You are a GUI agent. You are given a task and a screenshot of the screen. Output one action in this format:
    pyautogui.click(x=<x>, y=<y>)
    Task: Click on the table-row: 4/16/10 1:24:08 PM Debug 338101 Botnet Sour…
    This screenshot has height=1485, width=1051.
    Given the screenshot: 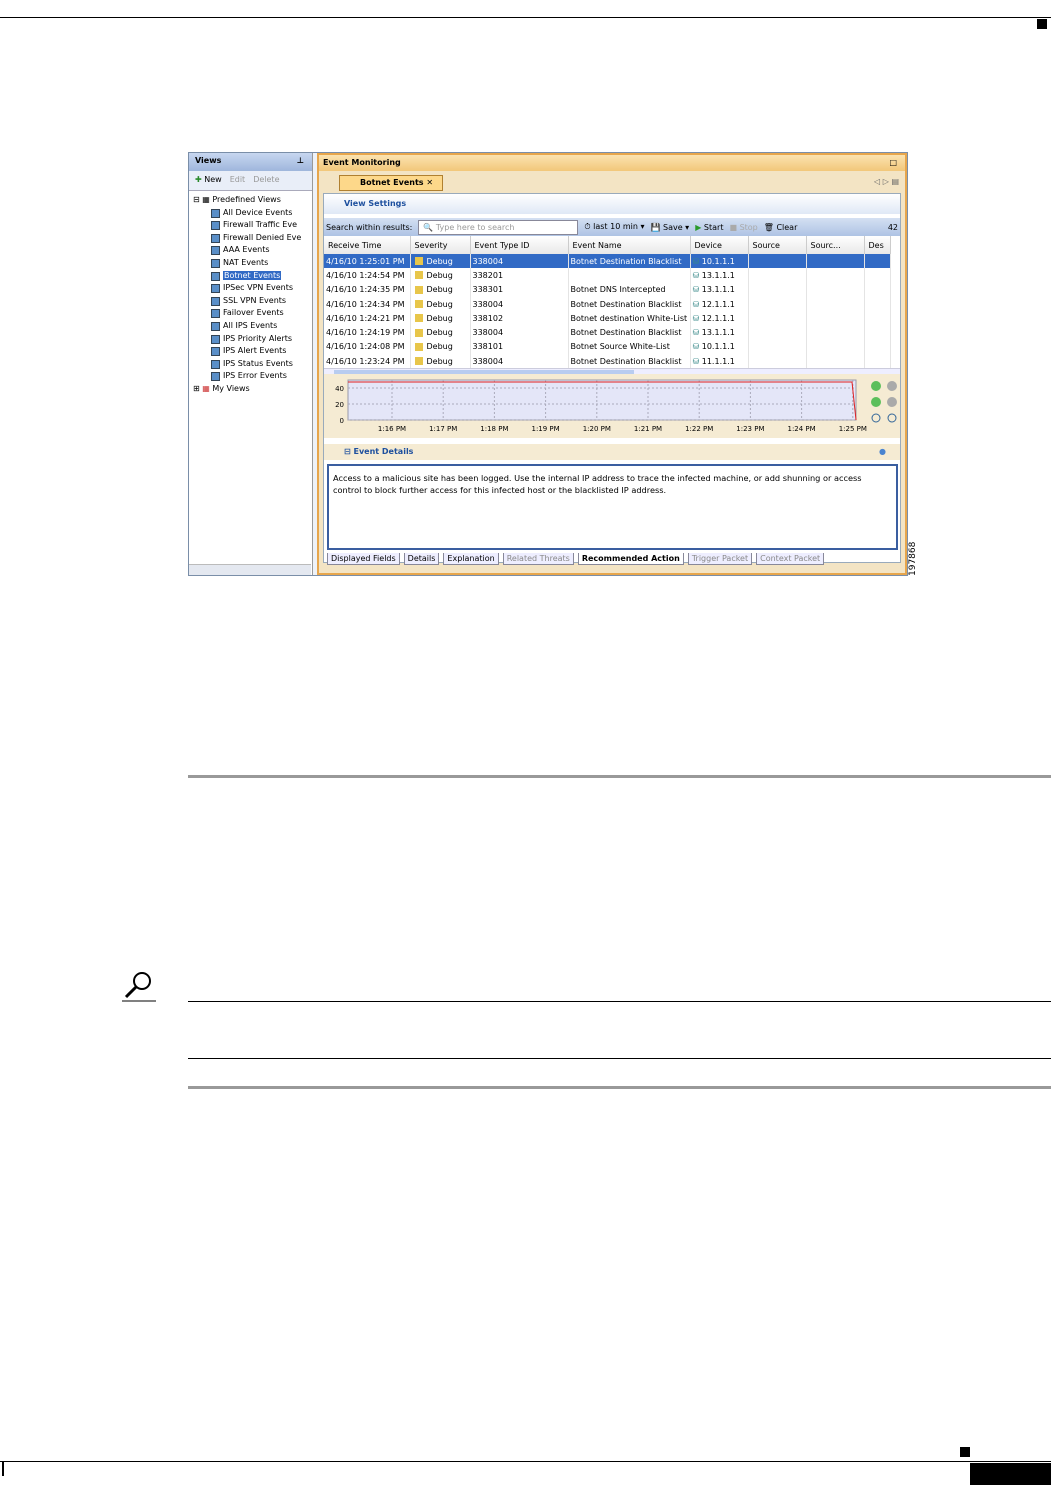 What is the action you would take?
    pyautogui.click(x=607, y=347)
    